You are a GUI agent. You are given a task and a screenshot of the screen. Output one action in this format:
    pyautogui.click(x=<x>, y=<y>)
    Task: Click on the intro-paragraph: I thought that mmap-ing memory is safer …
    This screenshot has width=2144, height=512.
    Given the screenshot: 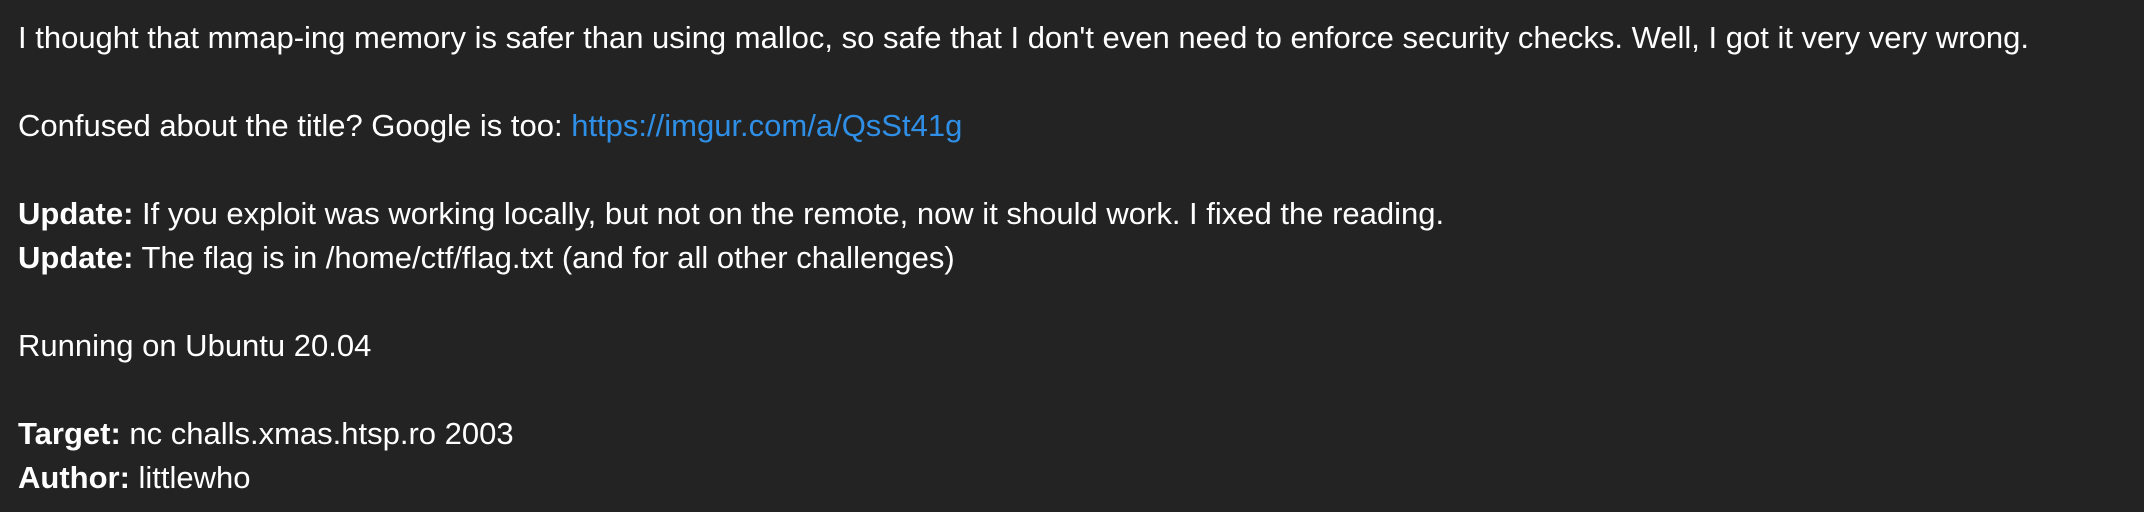 What is the action you would take?
    pyautogui.click(x=1023, y=38)
    